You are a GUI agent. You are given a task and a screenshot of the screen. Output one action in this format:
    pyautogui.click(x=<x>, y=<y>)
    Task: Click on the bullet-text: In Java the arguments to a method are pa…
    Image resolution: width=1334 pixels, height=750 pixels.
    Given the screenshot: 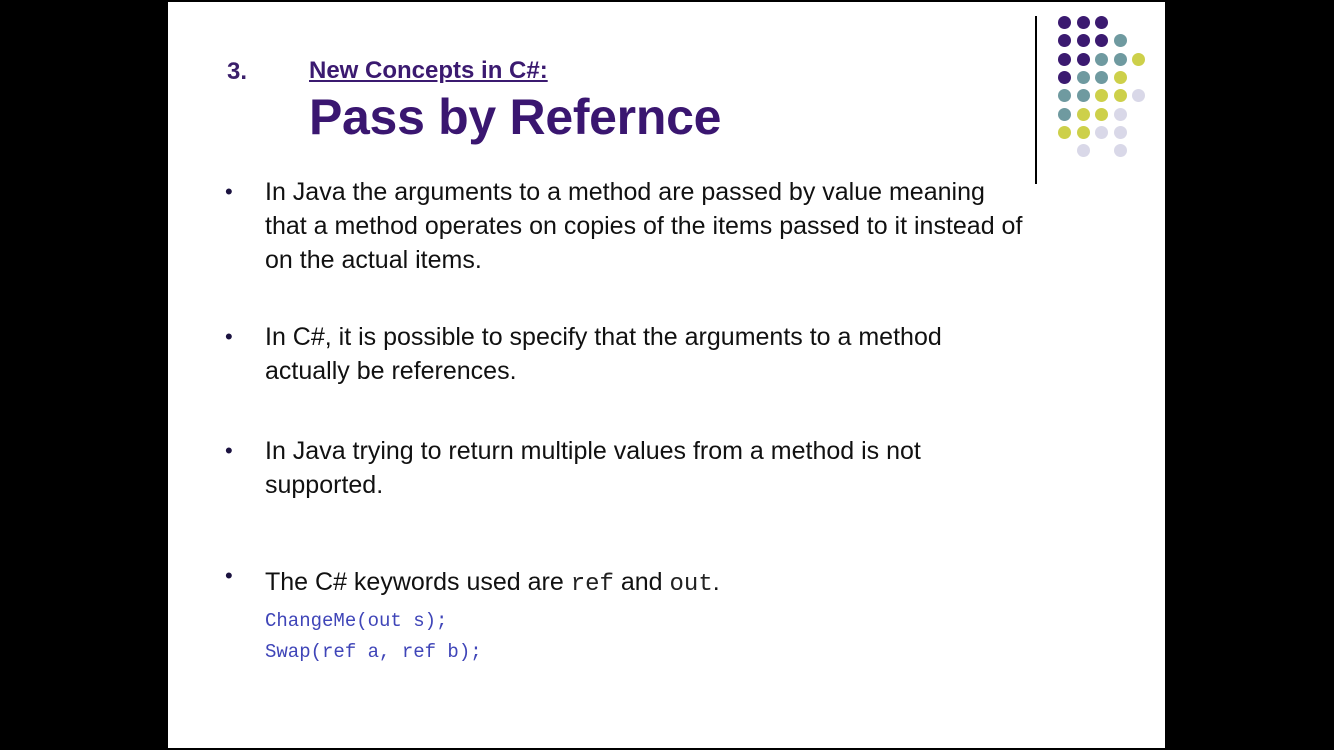 What is the action you would take?
    pyautogui.click(x=644, y=226)
    